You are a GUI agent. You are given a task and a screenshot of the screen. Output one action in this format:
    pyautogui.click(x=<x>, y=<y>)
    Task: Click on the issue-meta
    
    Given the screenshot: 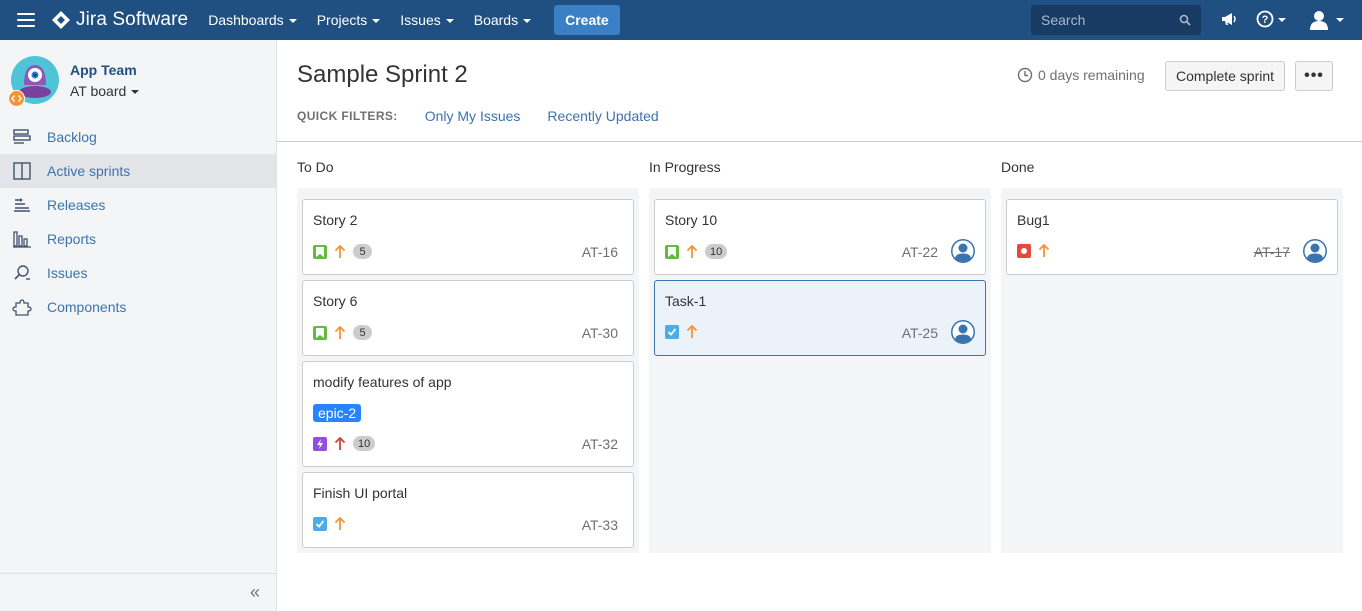 What is the action you would take?
    pyautogui.click(x=685, y=332)
    